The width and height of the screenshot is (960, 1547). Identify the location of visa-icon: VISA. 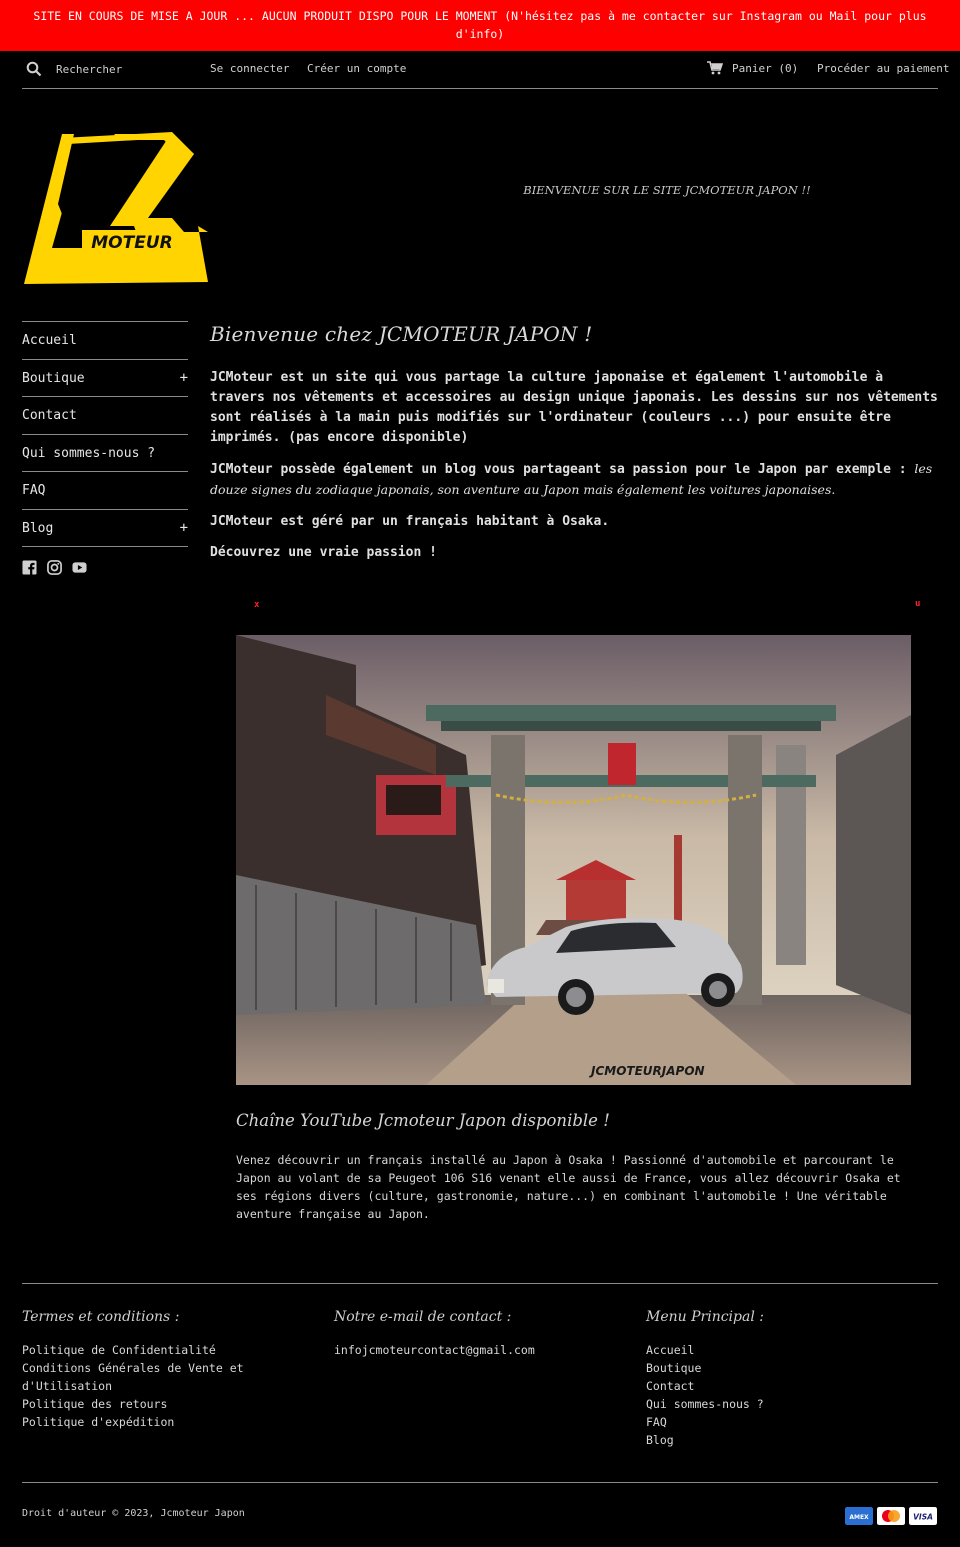
(923, 1516).